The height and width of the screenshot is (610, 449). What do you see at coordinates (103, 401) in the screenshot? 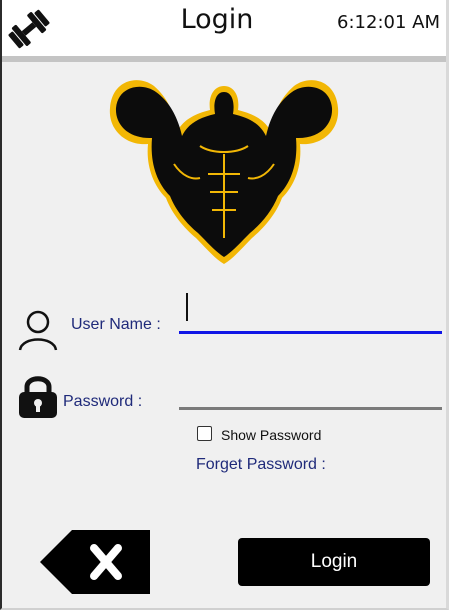
I see `password-label: Password :` at bounding box center [103, 401].